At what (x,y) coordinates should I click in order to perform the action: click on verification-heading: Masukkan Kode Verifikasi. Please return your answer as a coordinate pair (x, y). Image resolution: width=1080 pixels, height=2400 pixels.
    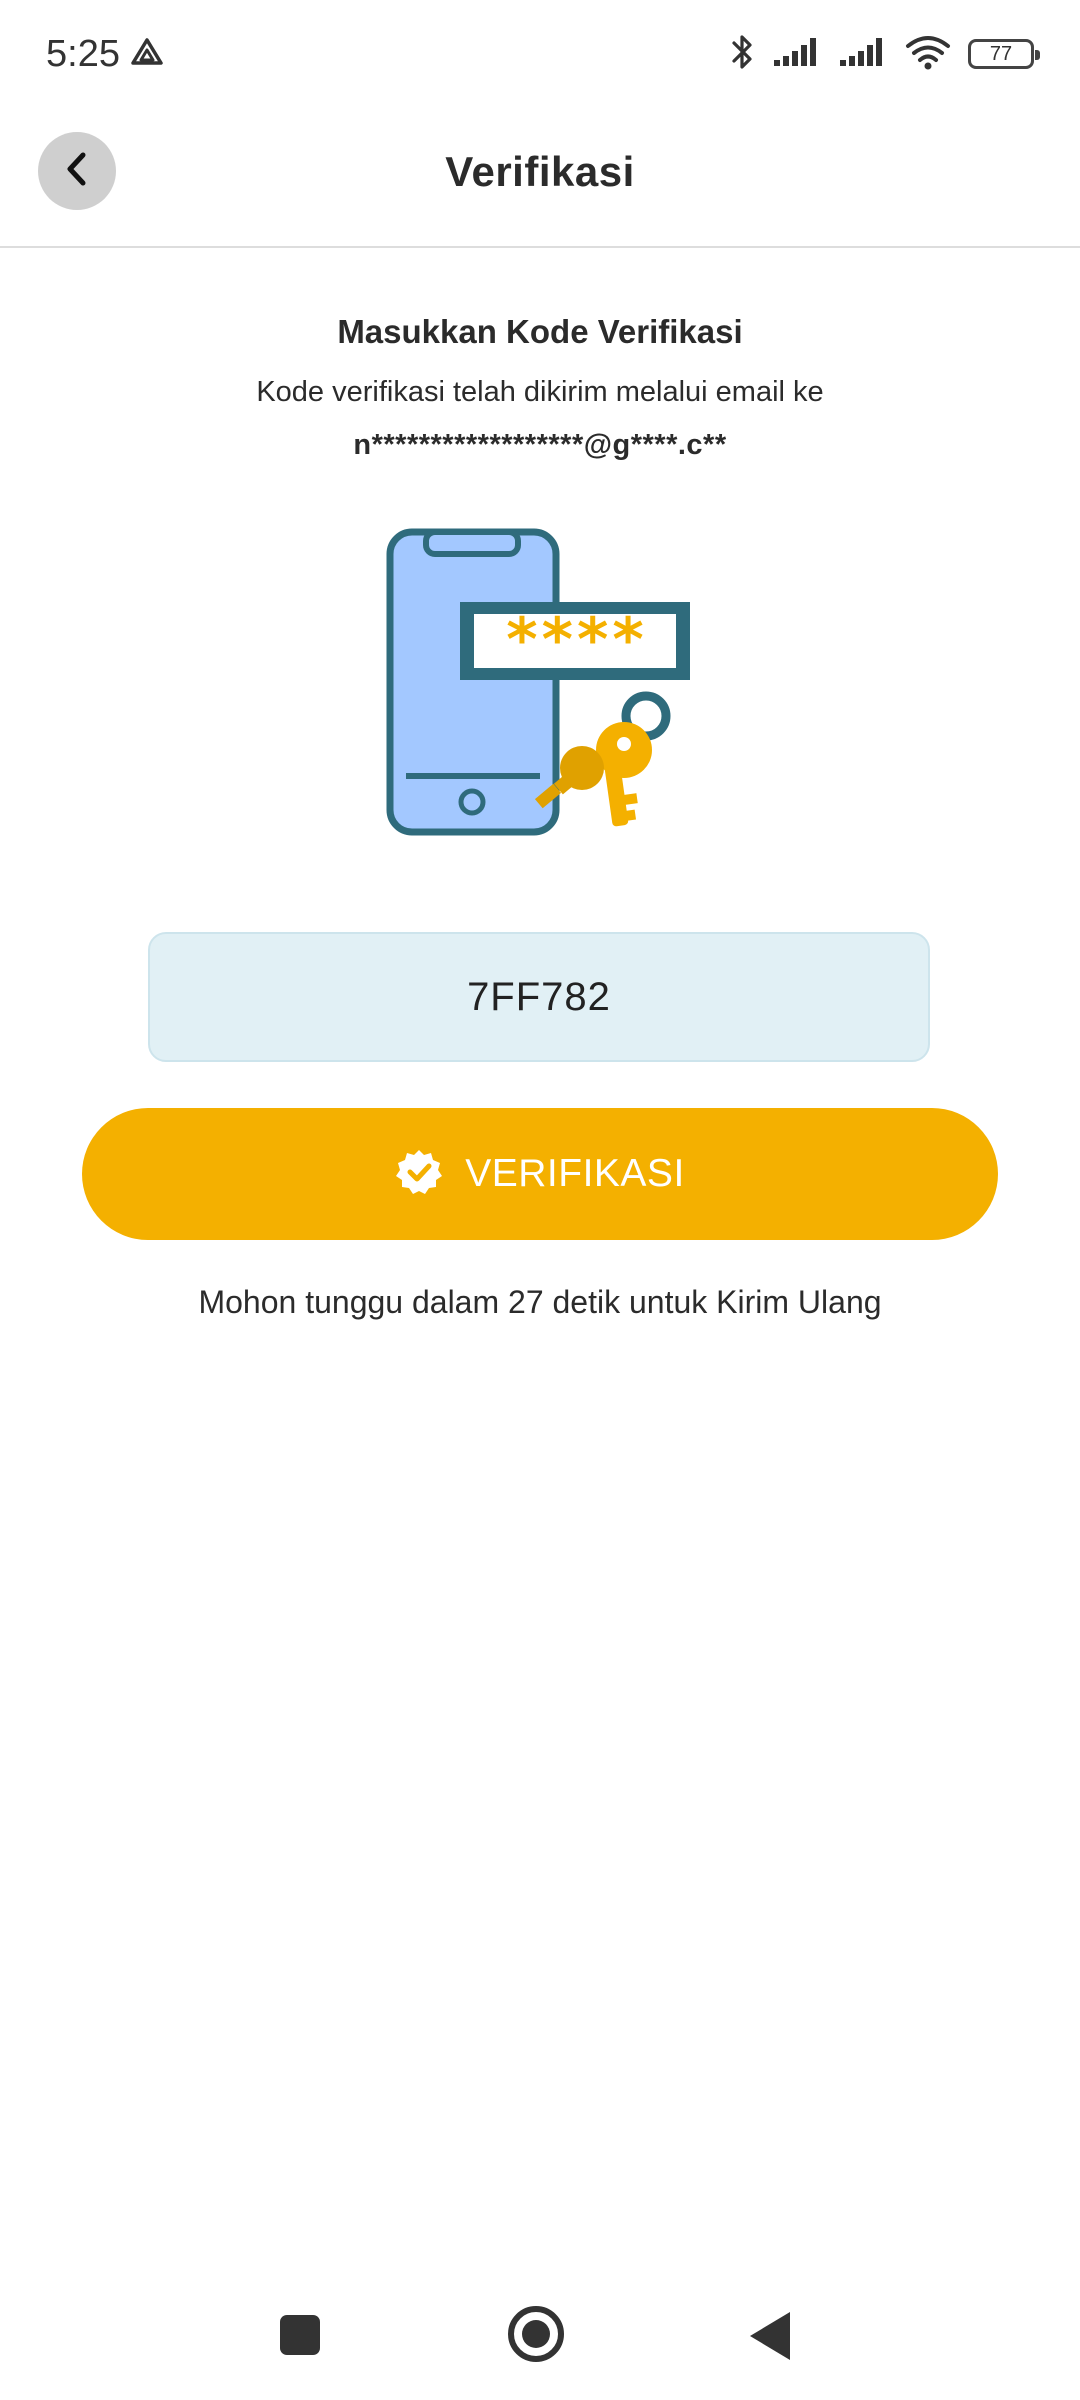
    Looking at the image, I should click on (540, 331).